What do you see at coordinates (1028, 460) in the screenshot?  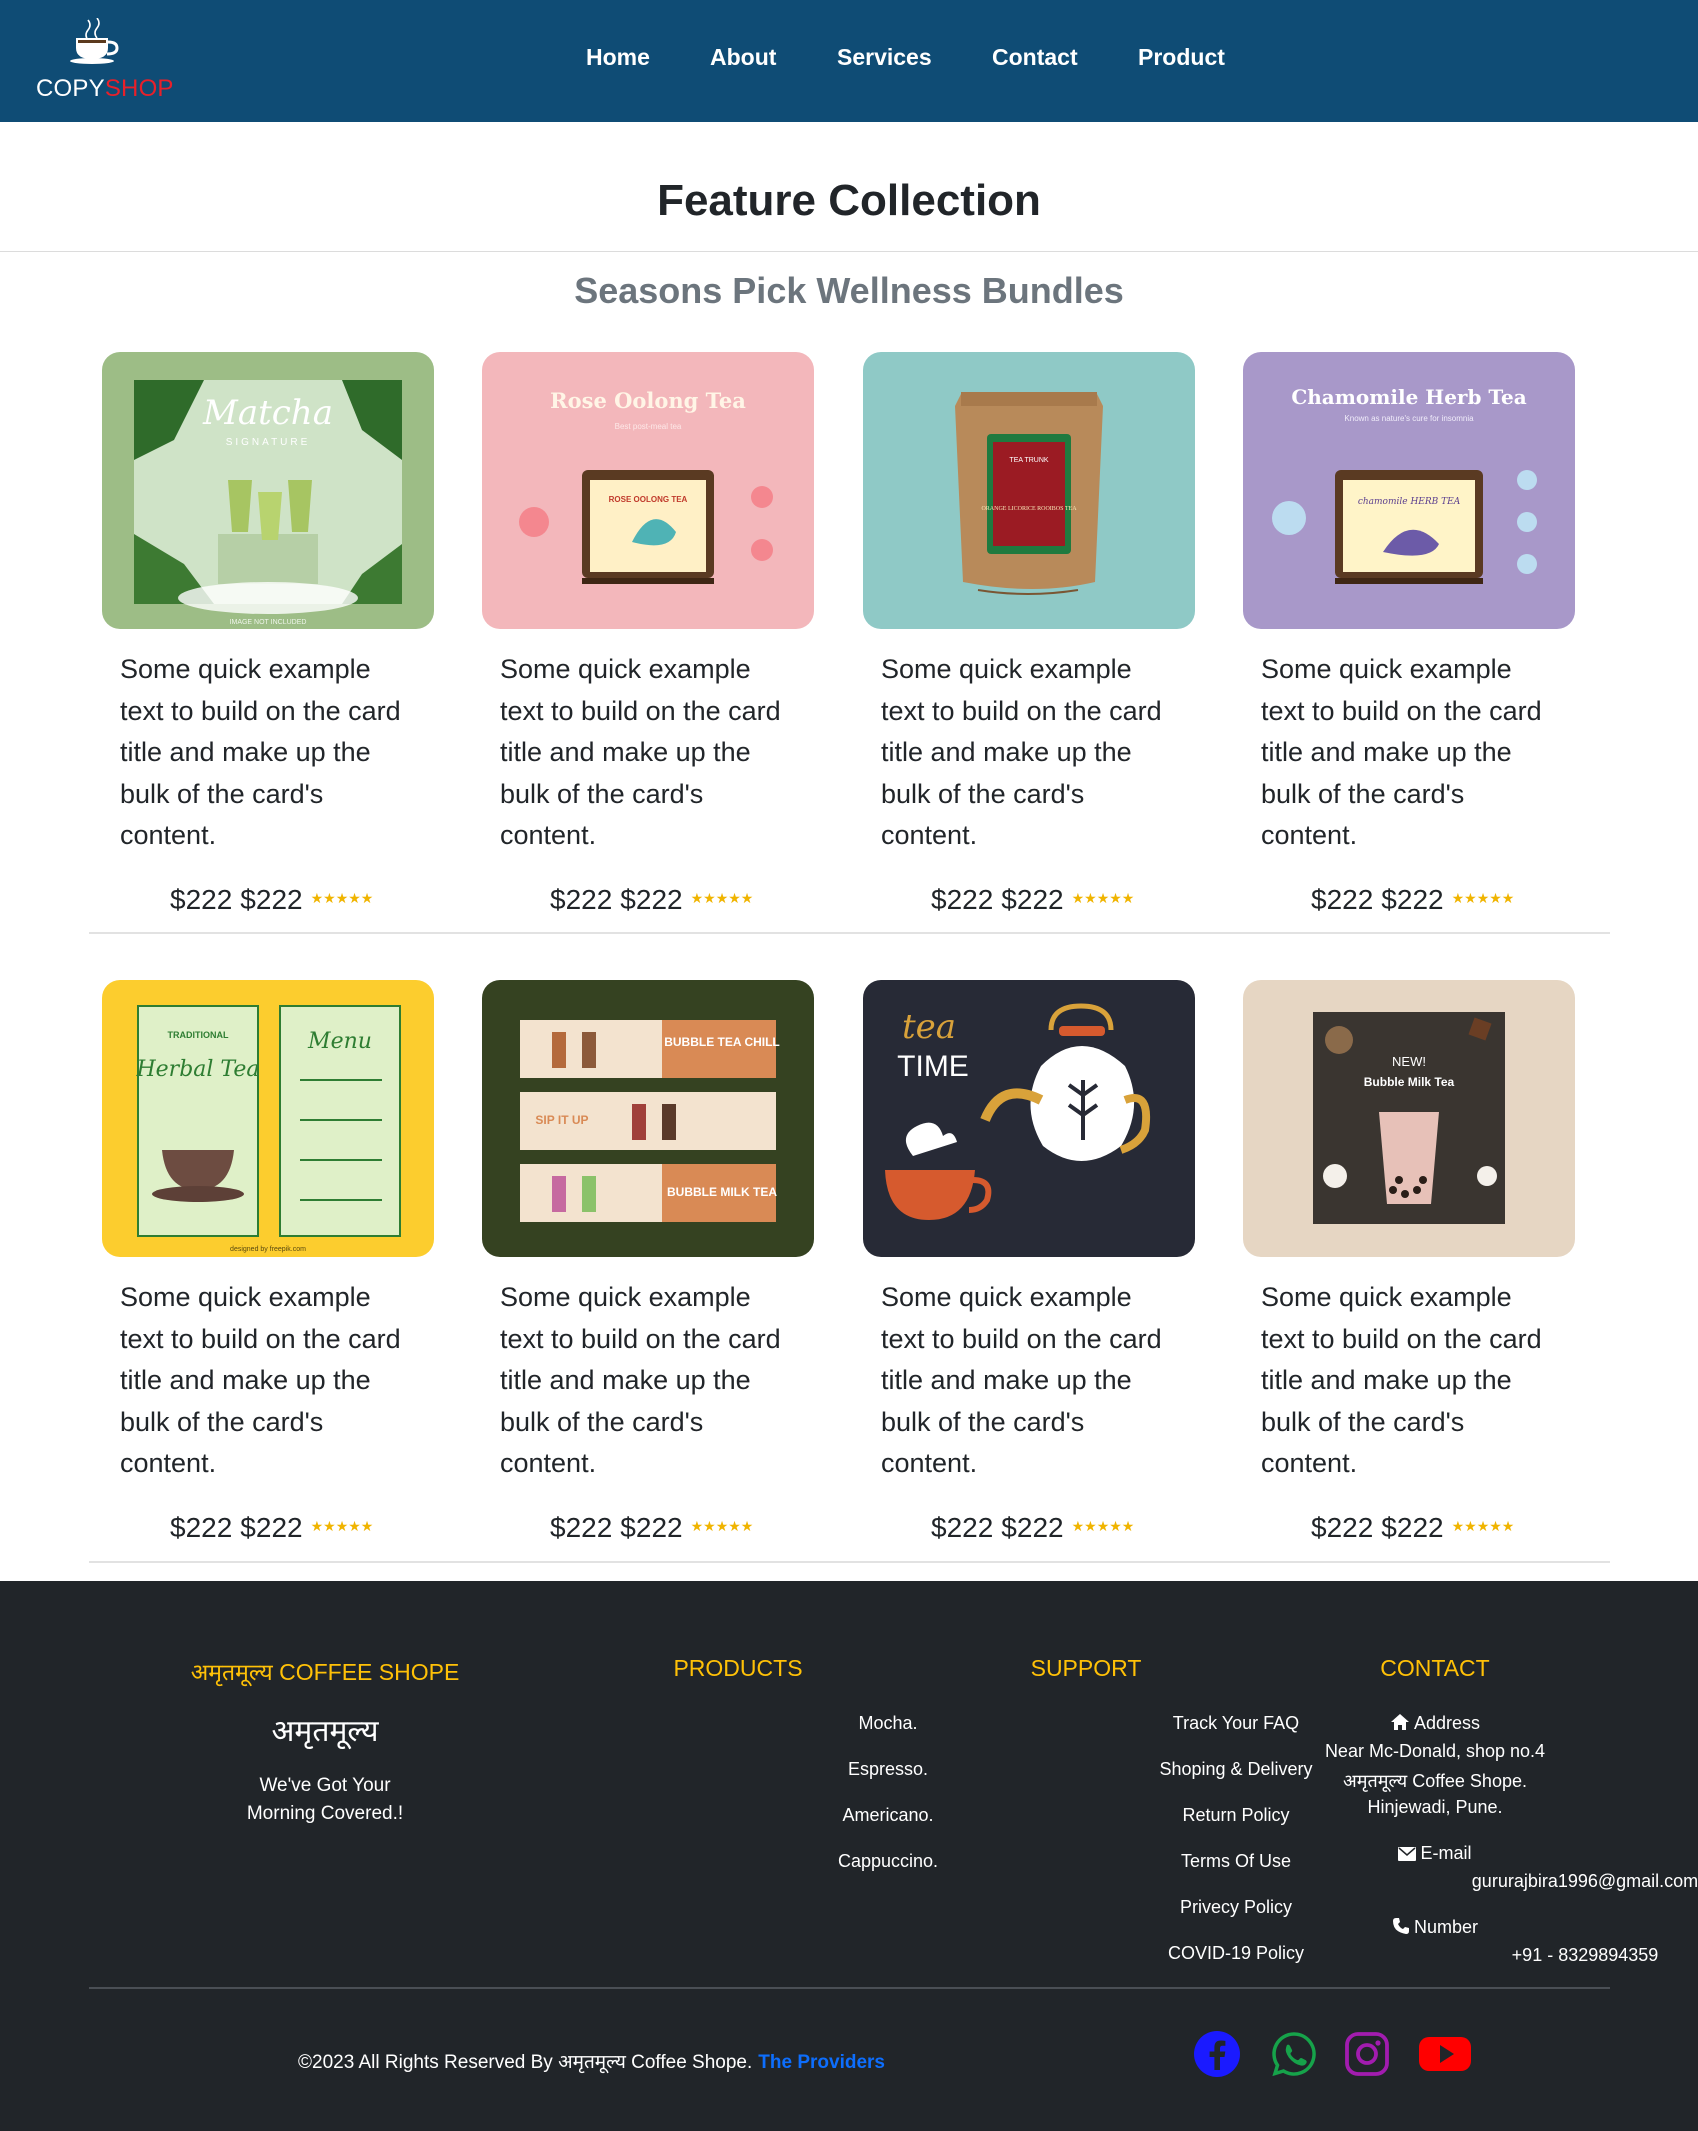 I see `image-title: TEA TRUNK` at bounding box center [1028, 460].